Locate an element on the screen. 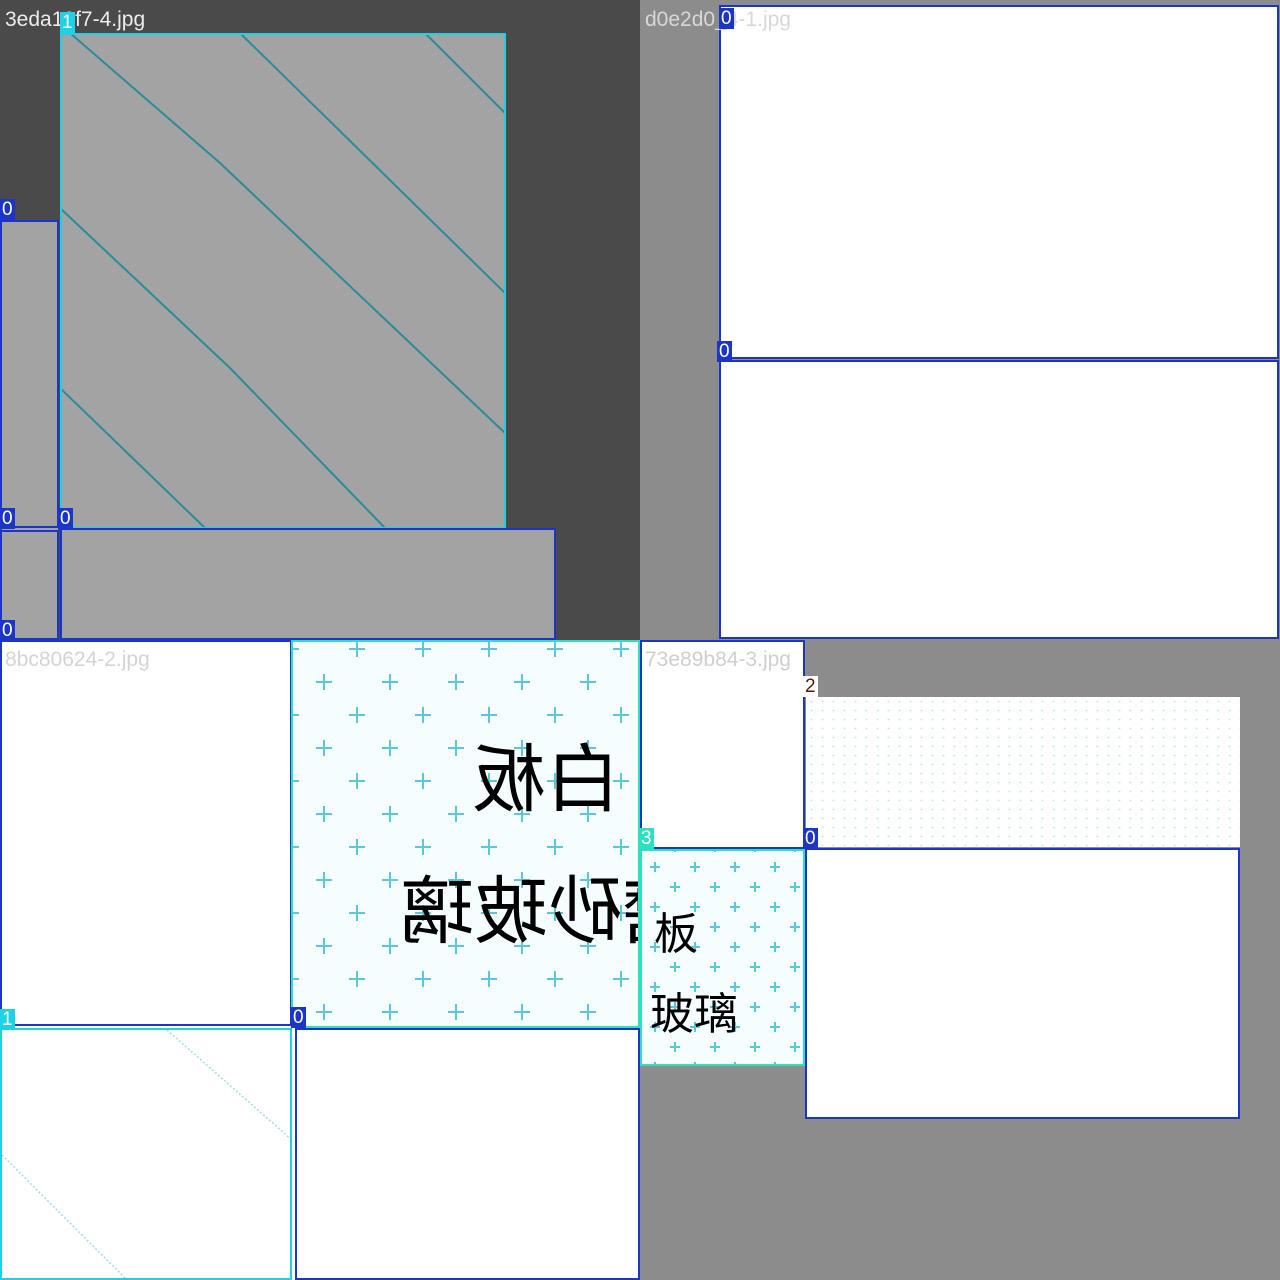 The height and width of the screenshot is (1280, 1280). speckled-panel is located at coordinates (1023, 772).